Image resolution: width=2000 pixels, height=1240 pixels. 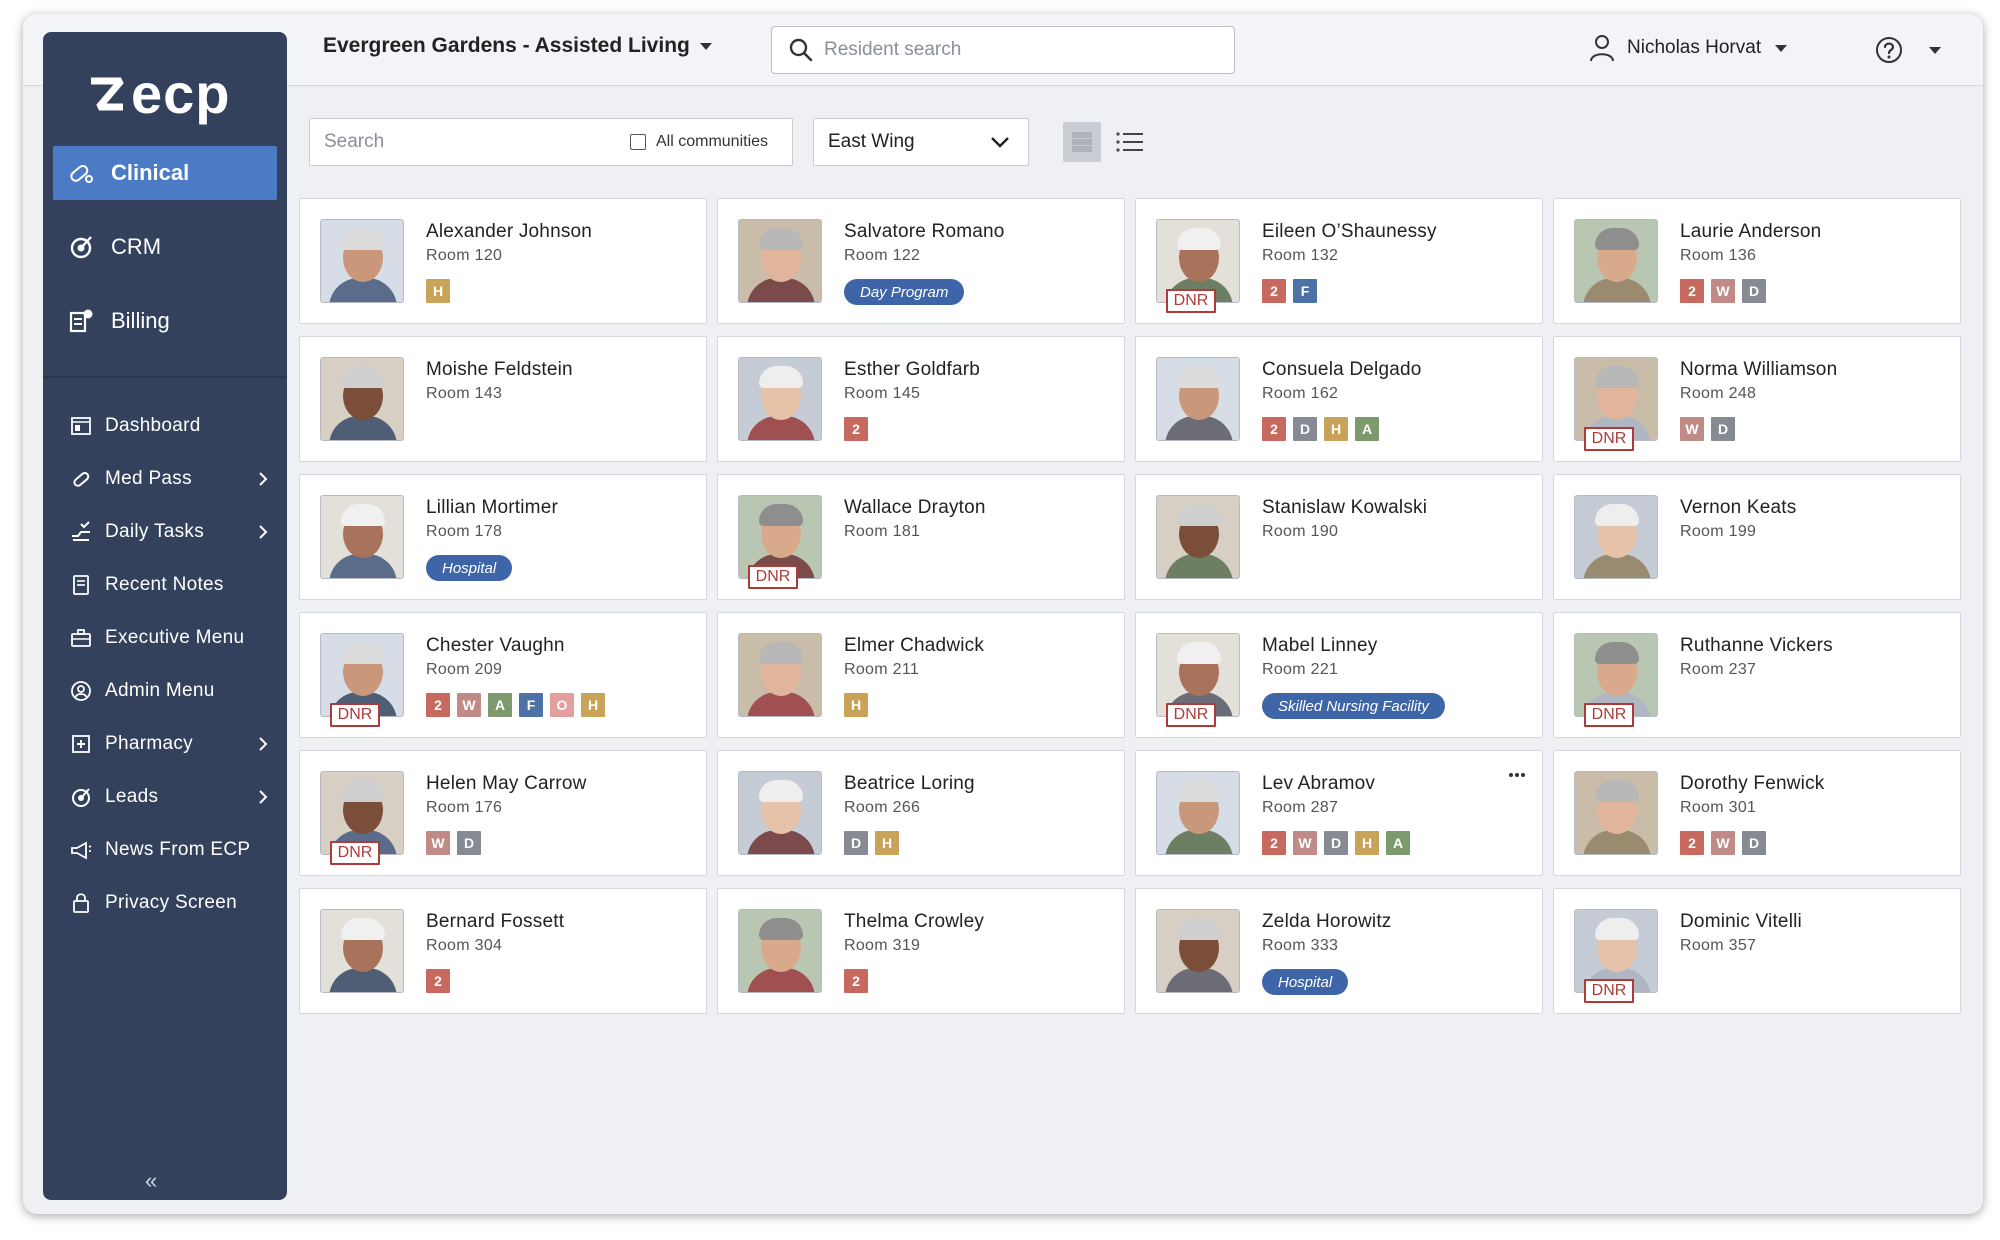 I want to click on community-selector: Evergreen Gardens - Assisted Living, so click(x=517, y=46).